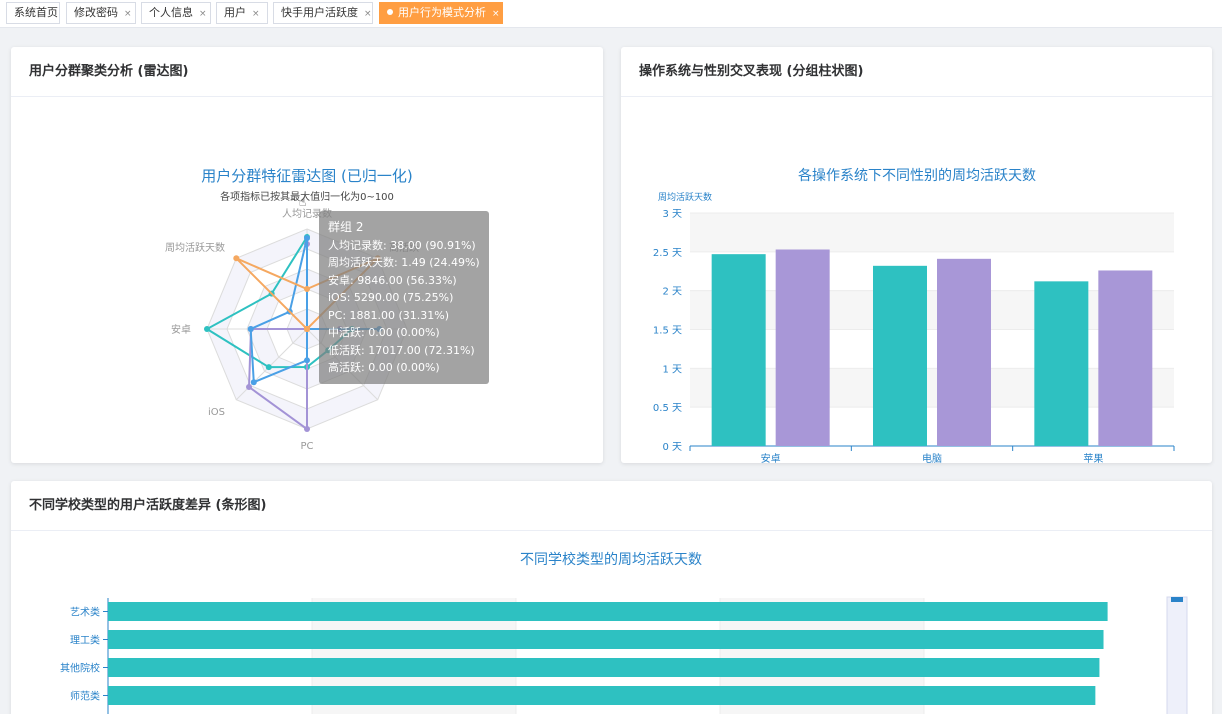 This screenshot has width=1222, height=714. I want to click on y-tick-label: 1 天, so click(672, 369).